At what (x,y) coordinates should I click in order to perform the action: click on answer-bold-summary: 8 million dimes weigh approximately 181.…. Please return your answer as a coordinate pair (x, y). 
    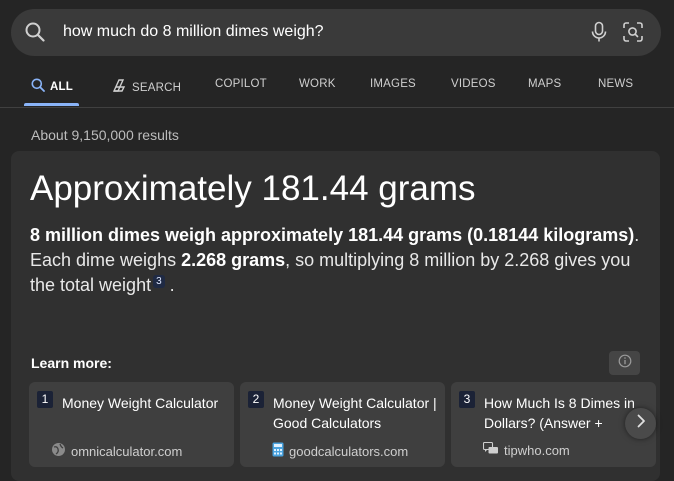
    Looking at the image, I should click on (332, 235).